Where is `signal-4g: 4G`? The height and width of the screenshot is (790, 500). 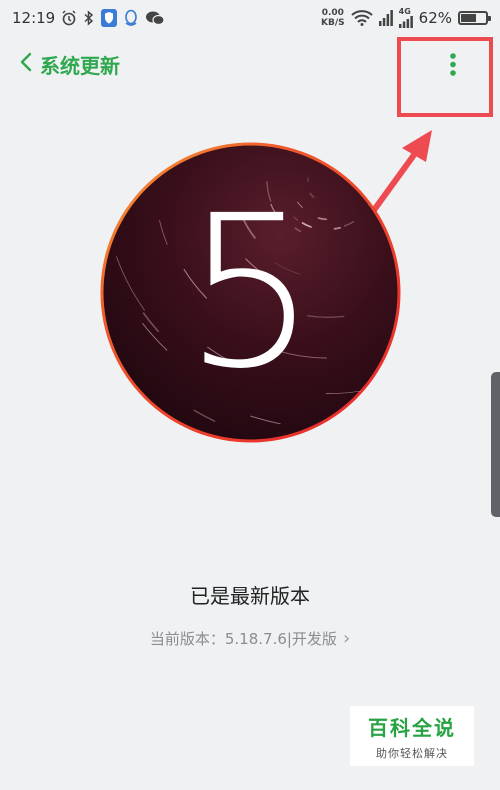
signal-4g: 4G is located at coordinates (405, 17).